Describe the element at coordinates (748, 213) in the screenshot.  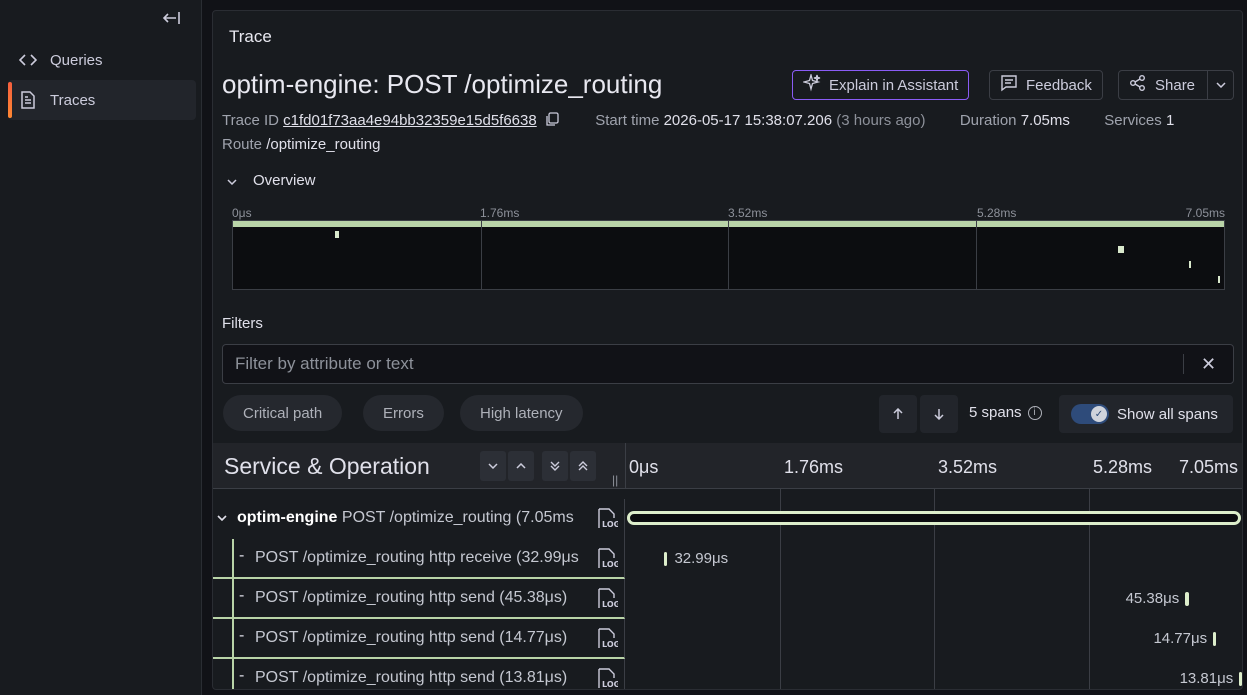
I see `minimap-tick: 3.52ms` at that location.